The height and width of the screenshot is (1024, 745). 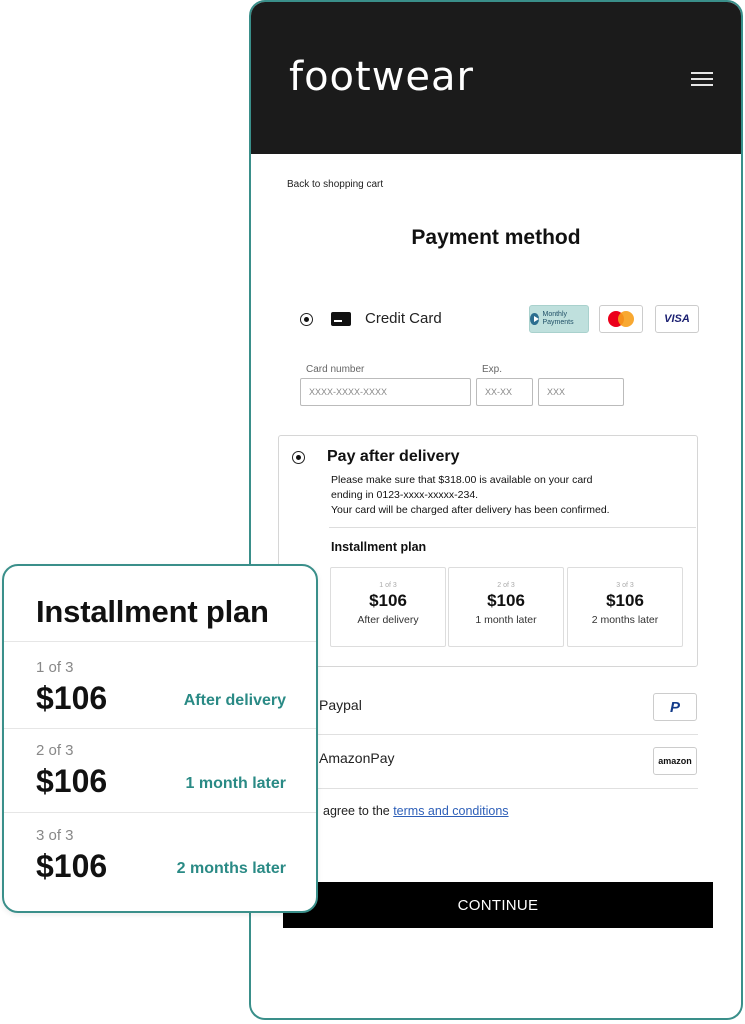 What do you see at coordinates (677, 319) in the screenshot?
I see `visa-icon: VISA` at bounding box center [677, 319].